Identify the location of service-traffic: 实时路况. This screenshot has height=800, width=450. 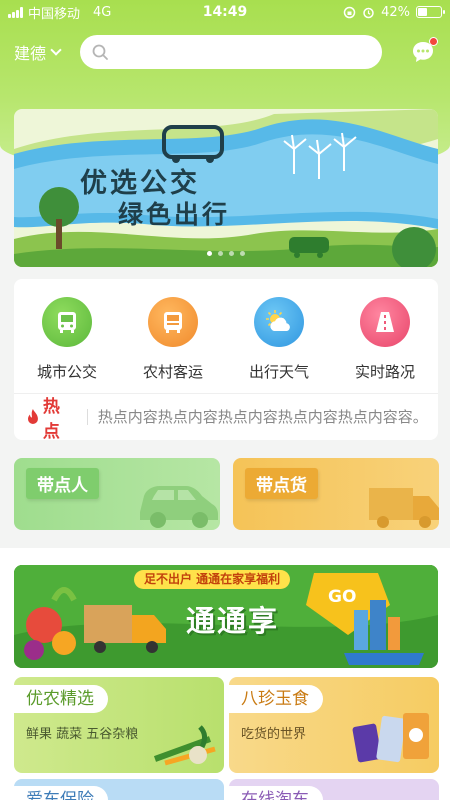
(385, 336).